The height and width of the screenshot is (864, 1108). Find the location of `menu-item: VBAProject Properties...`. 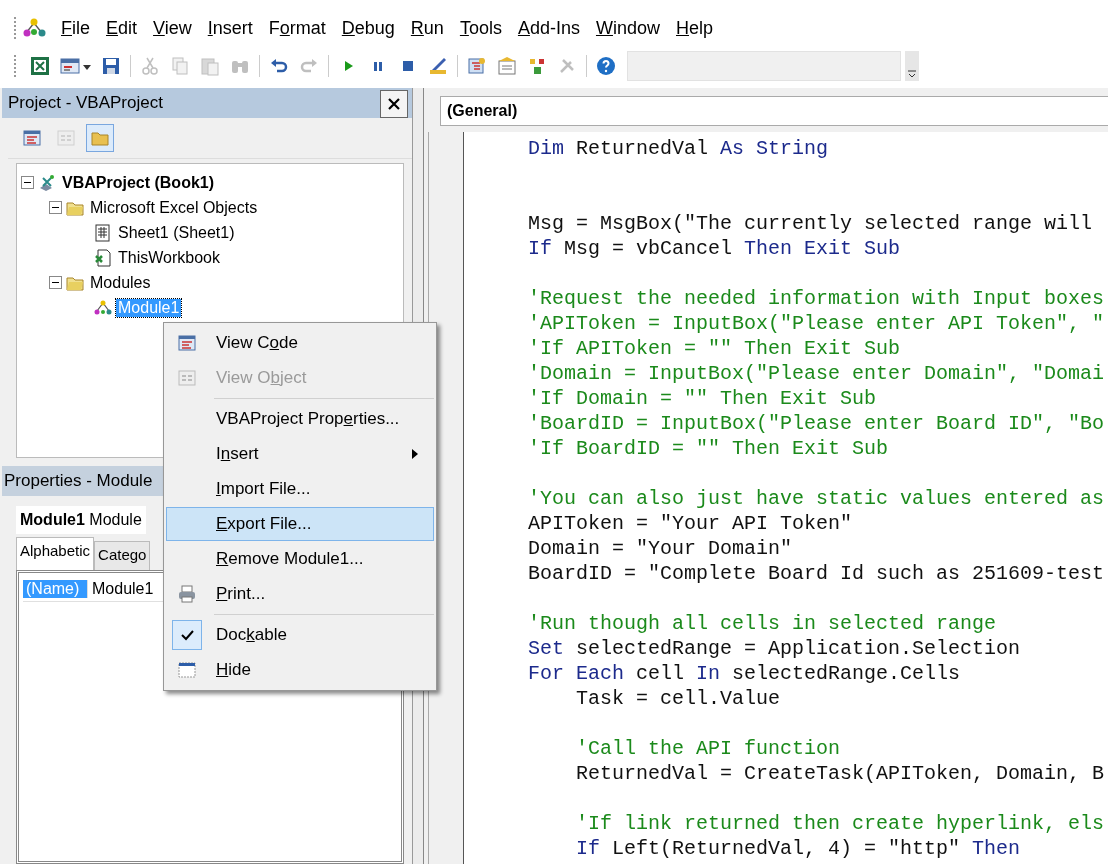

menu-item: VBAProject Properties... is located at coordinates (300, 419).